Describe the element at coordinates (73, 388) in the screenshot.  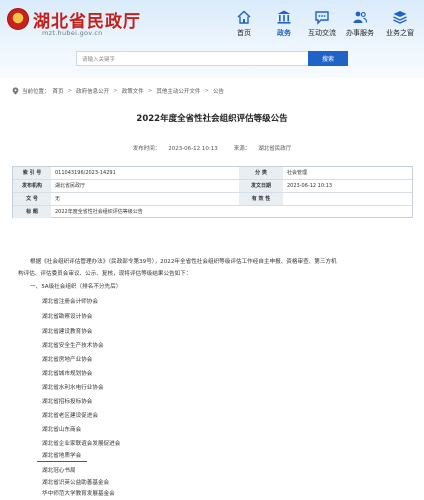
I see `list-item: 湖北省水利水电行业协会` at that location.